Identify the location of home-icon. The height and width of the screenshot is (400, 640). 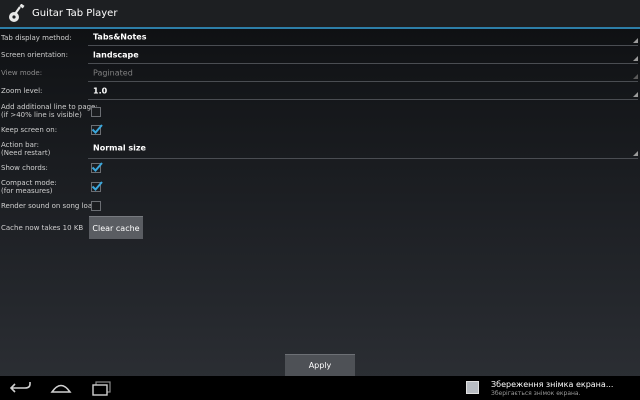
(61, 390).